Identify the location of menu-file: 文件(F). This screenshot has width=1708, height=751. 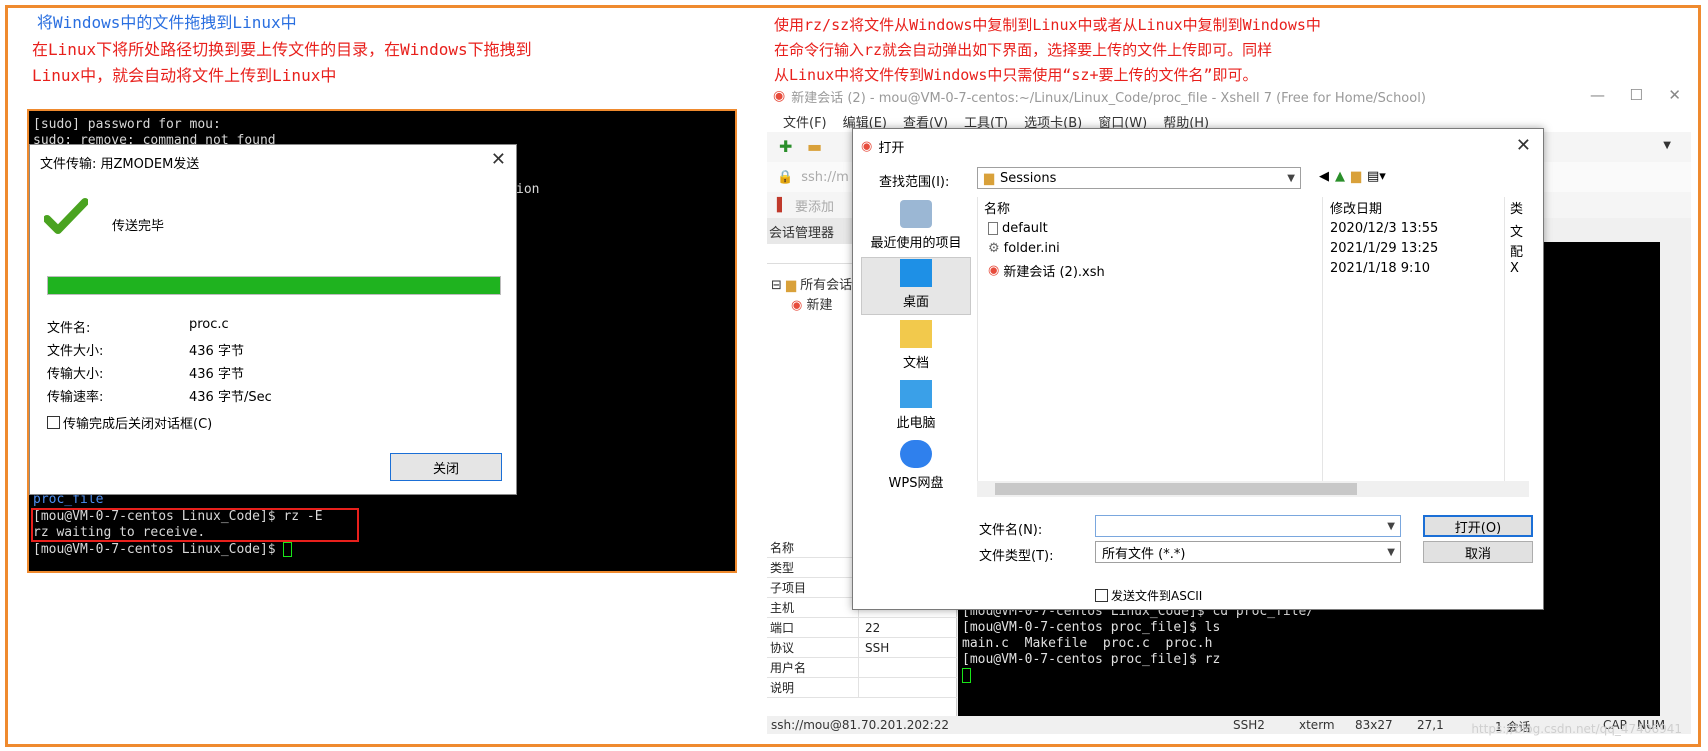
(805, 121).